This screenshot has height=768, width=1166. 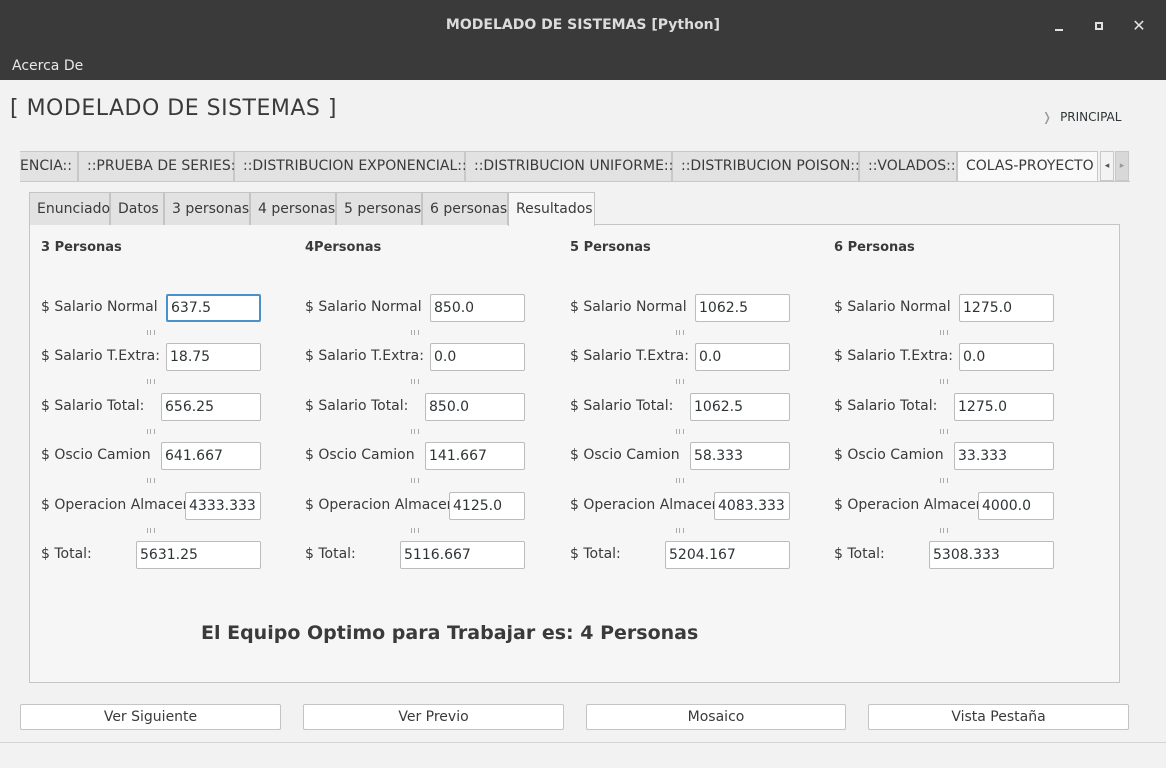 I want to click on column-heading-4-personas: 4Personas, so click(x=343, y=247).